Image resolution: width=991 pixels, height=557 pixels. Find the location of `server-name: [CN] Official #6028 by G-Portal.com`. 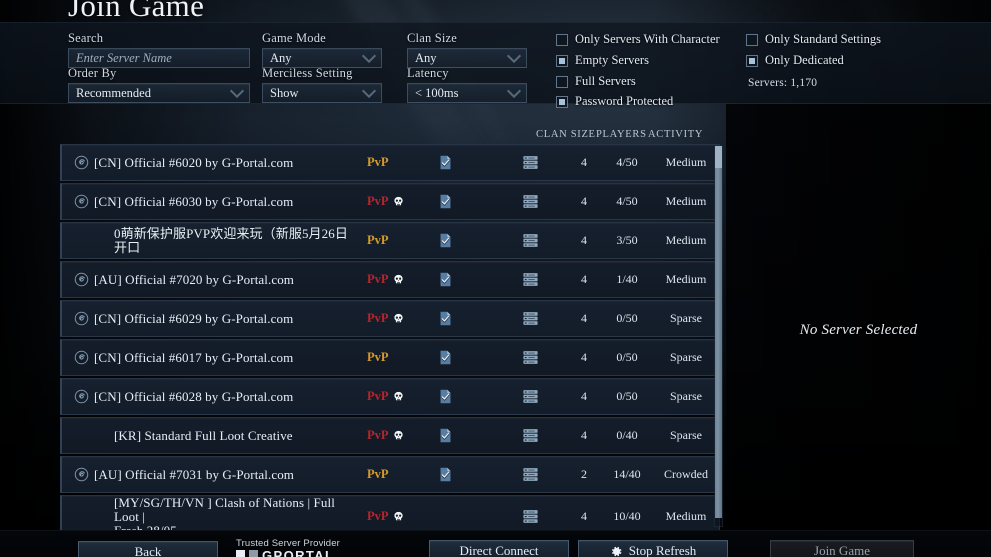

server-name: [CN] Official #6028 by G-Portal.com is located at coordinates (194, 396).